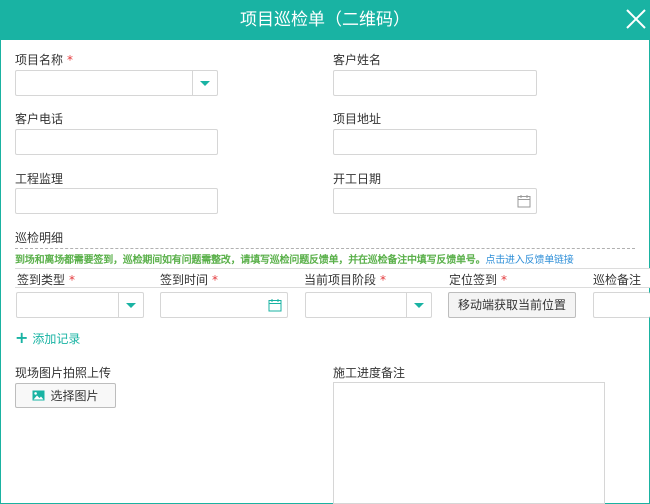  Describe the element at coordinates (325, 248) in the screenshot. I see `section-divider` at that location.